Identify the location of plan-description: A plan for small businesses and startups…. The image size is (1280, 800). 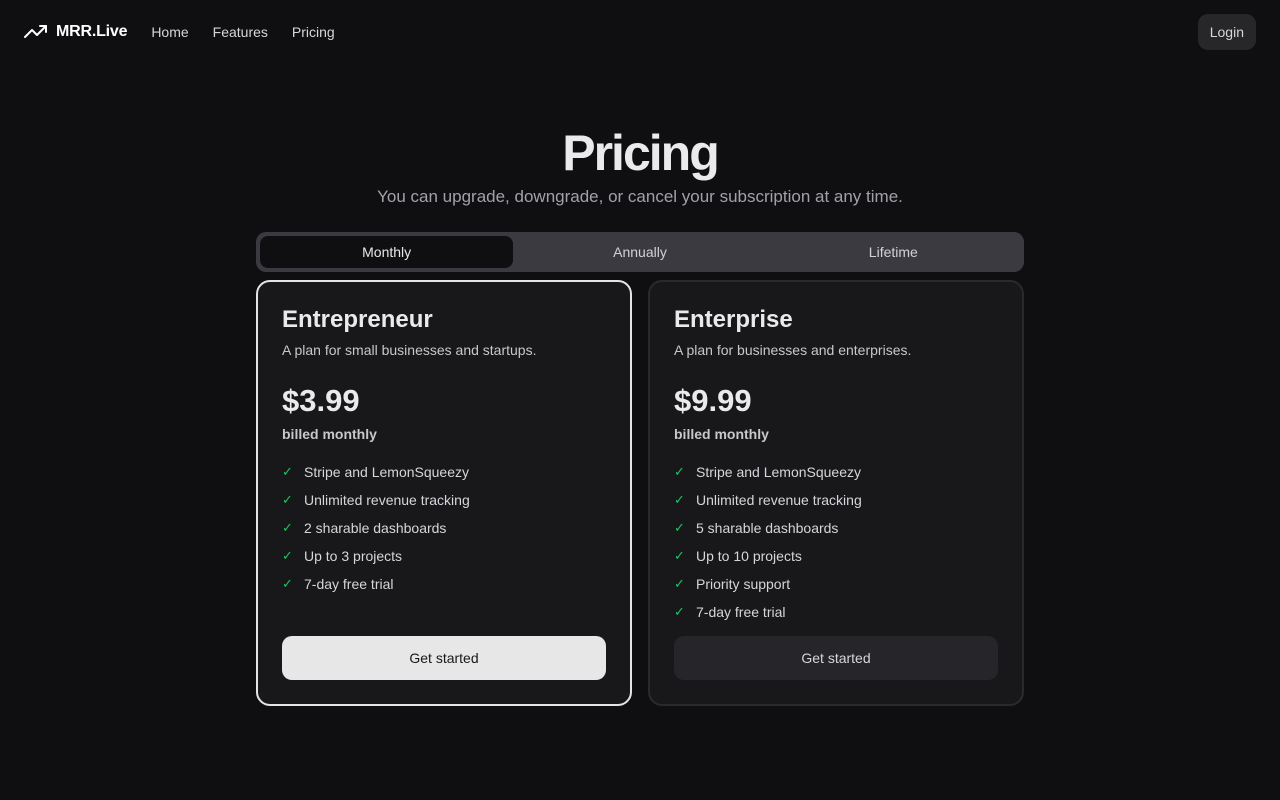
(409, 350).